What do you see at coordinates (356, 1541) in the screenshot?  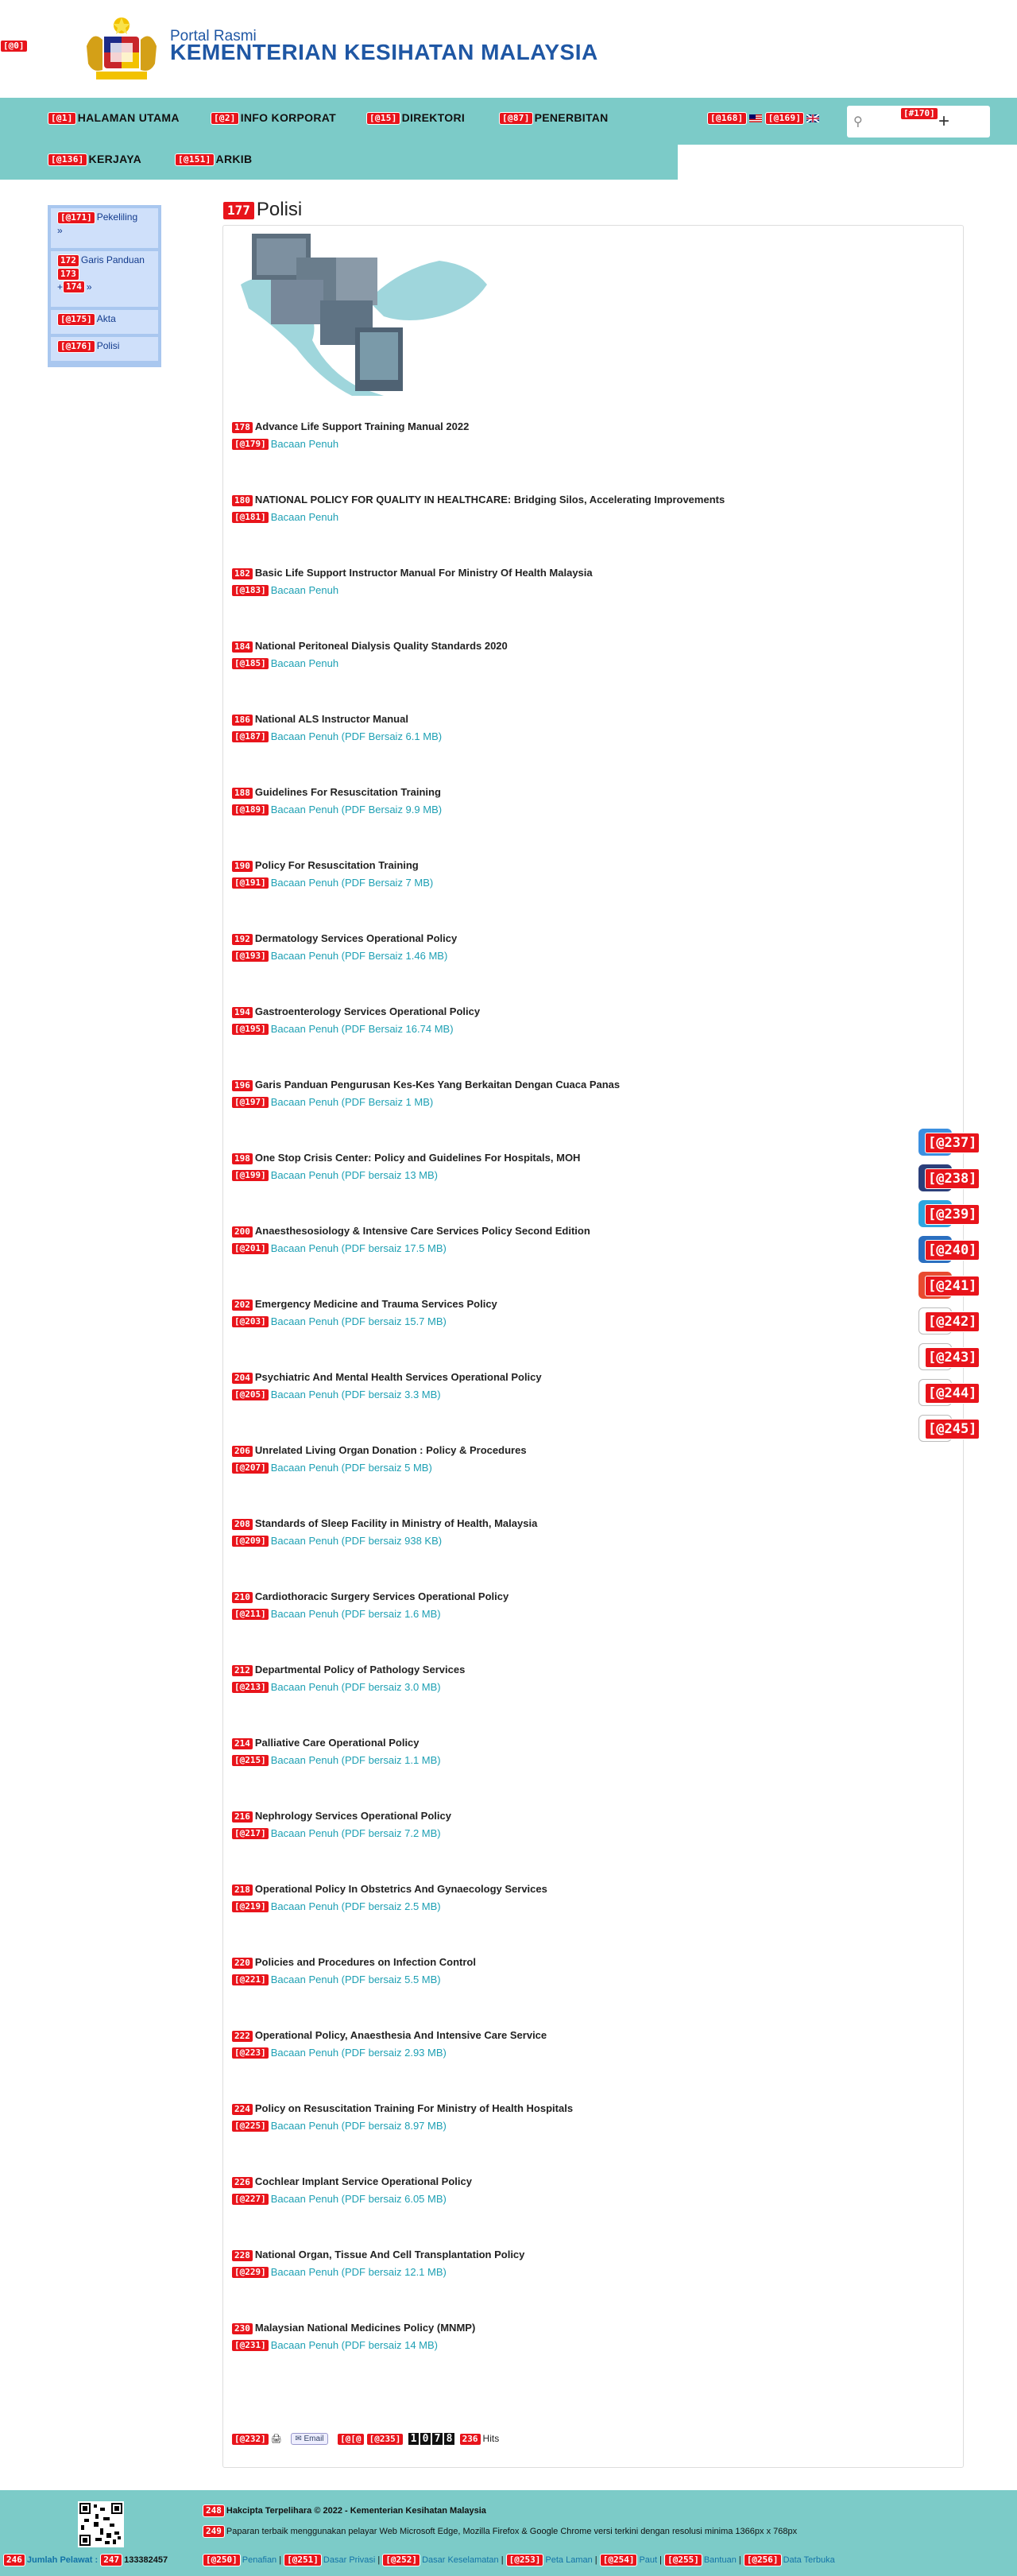 I see `read-full-link: Bacaan Penuh (PDF bersaiz 938 KB)` at bounding box center [356, 1541].